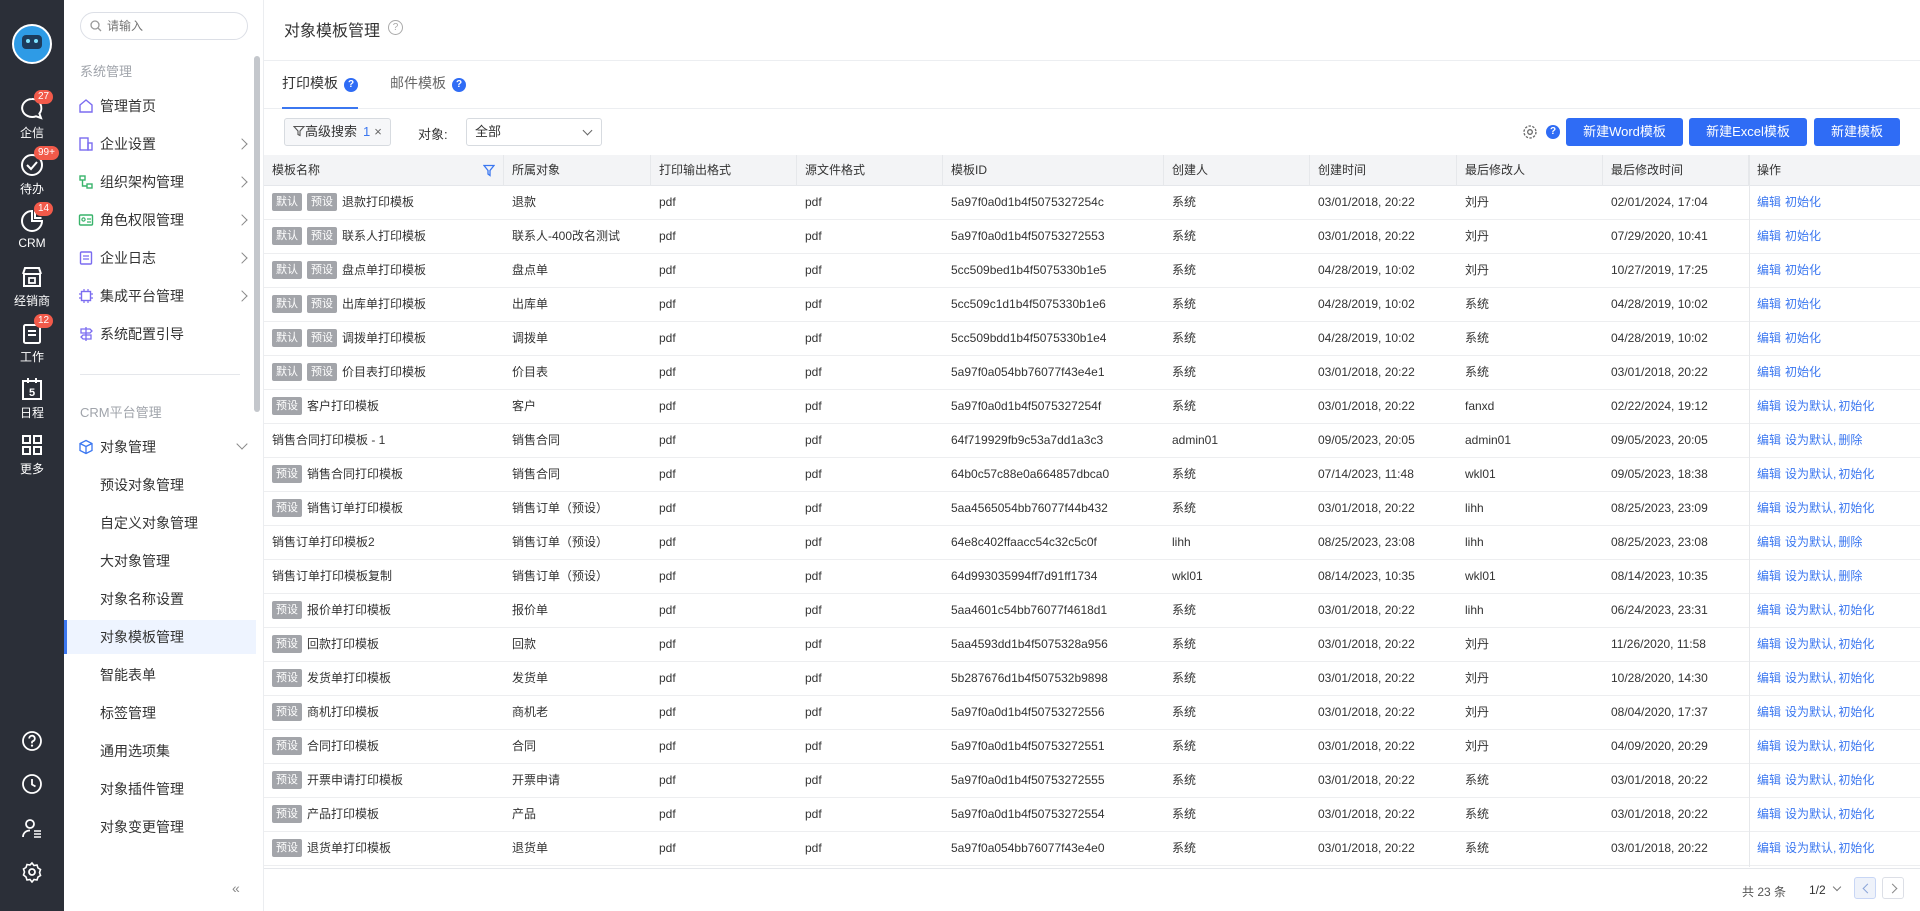 The height and width of the screenshot is (911, 1920). Describe the element at coordinates (384, 170) in the screenshot. I see `column-header: 模板名称` at that location.